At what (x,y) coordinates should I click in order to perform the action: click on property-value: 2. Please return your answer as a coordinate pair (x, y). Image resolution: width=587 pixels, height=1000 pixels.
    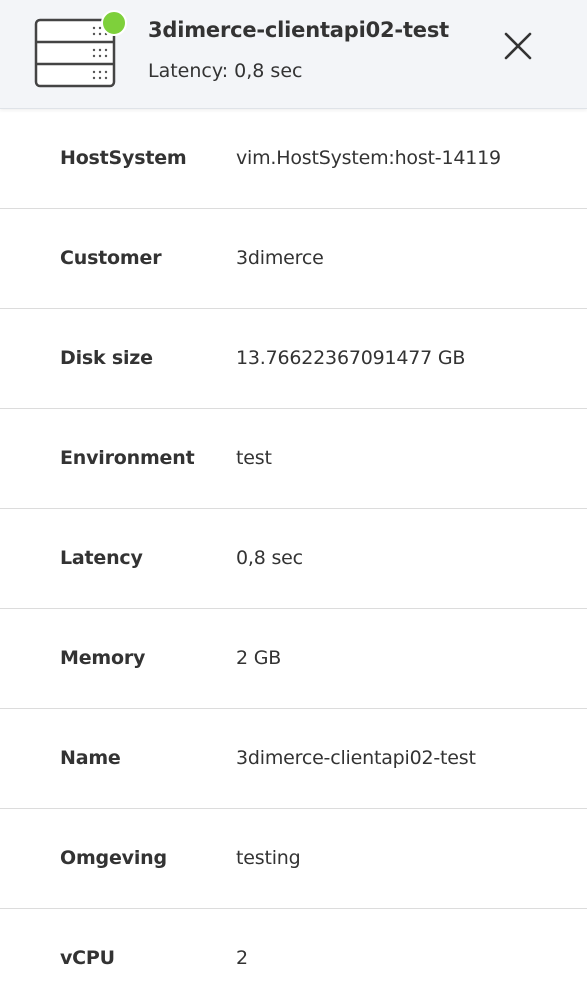
    Looking at the image, I should click on (242, 958).